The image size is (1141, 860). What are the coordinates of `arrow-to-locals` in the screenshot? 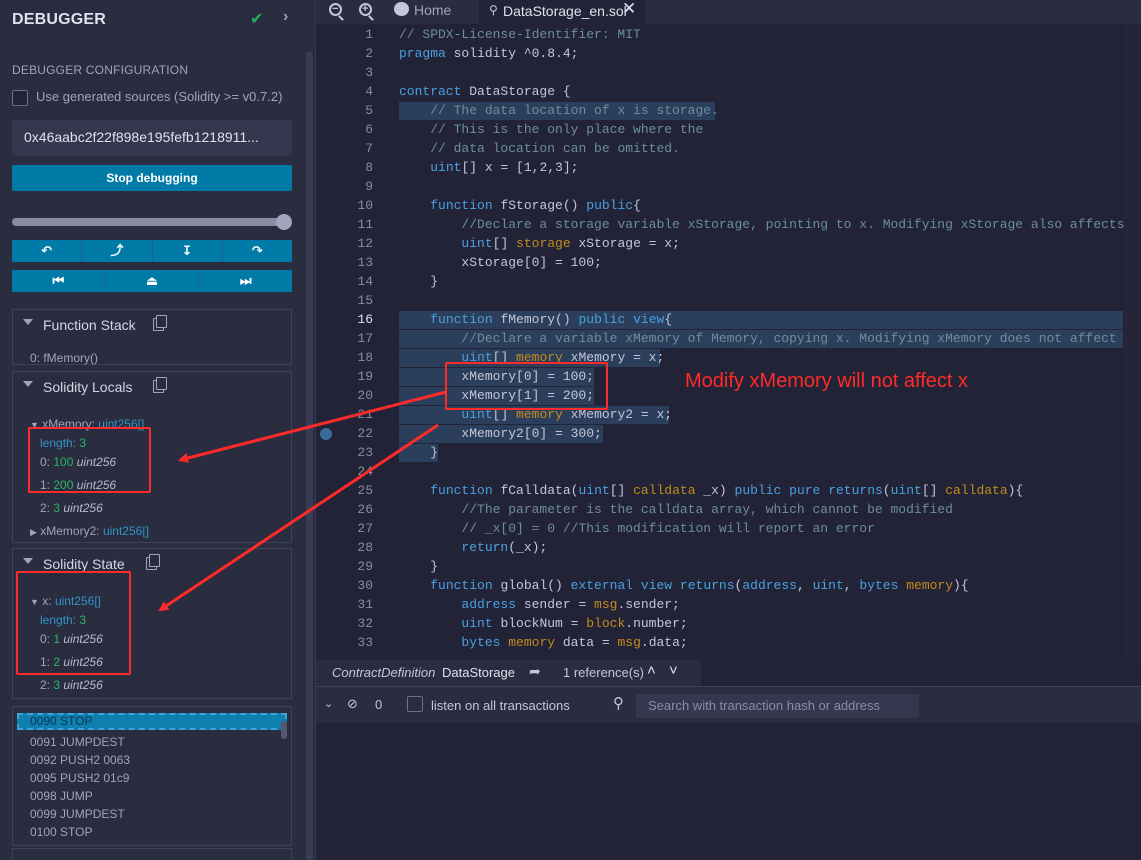 It's located at (312, 426).